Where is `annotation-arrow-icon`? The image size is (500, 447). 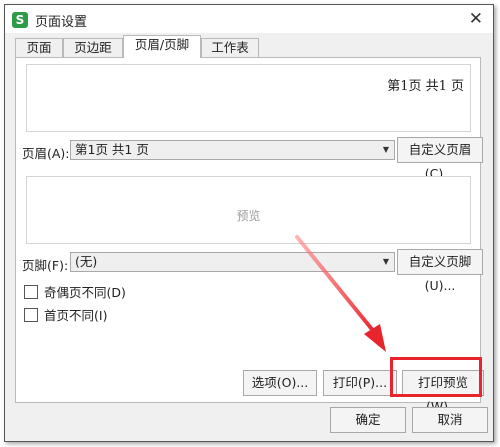
annotation-arrow-icon is located at coordinates (340, 293).